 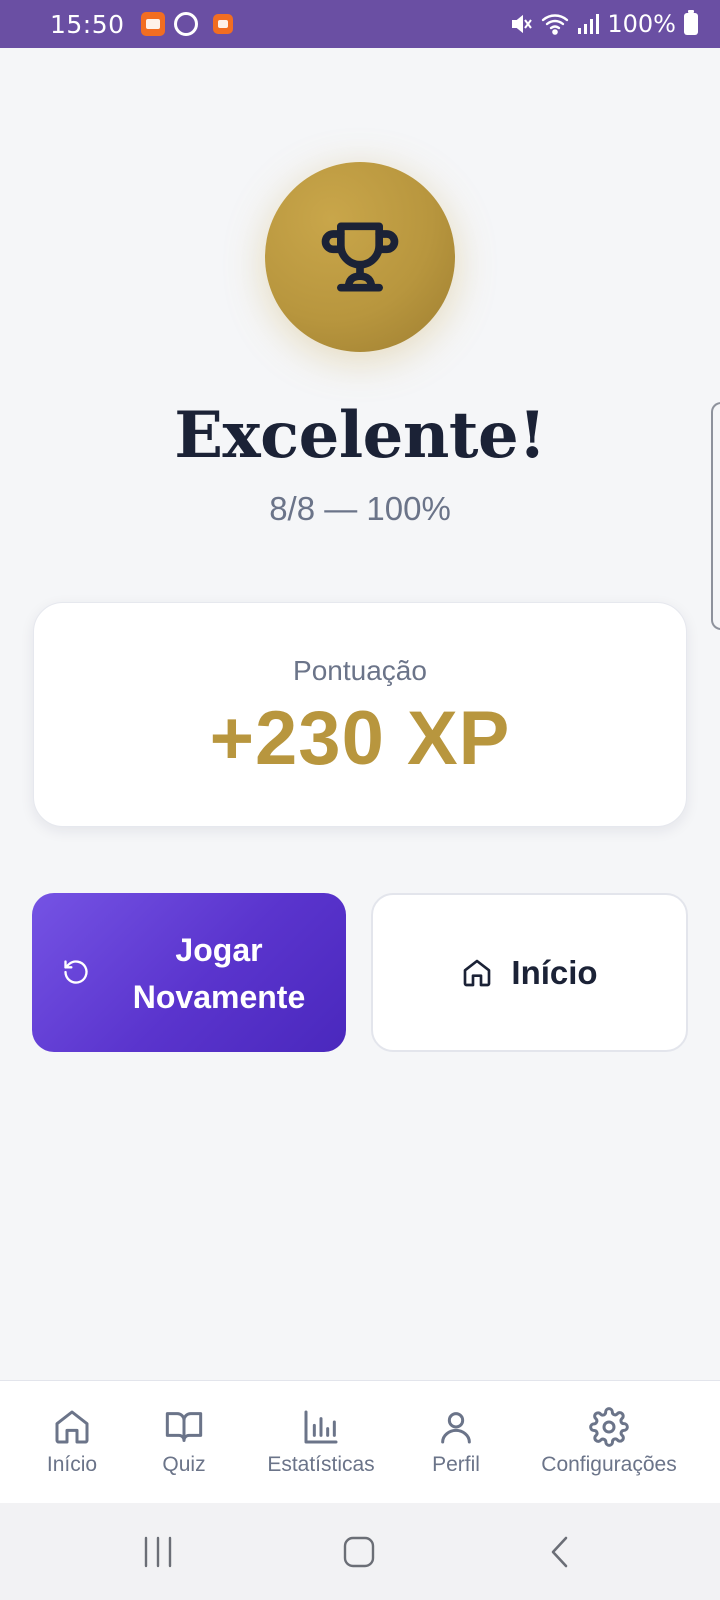 What do you see at coordinates (219, 973) in the screenshot?
I see `play-again-label: Jogar Novamente` at bounding box center [219, 973].